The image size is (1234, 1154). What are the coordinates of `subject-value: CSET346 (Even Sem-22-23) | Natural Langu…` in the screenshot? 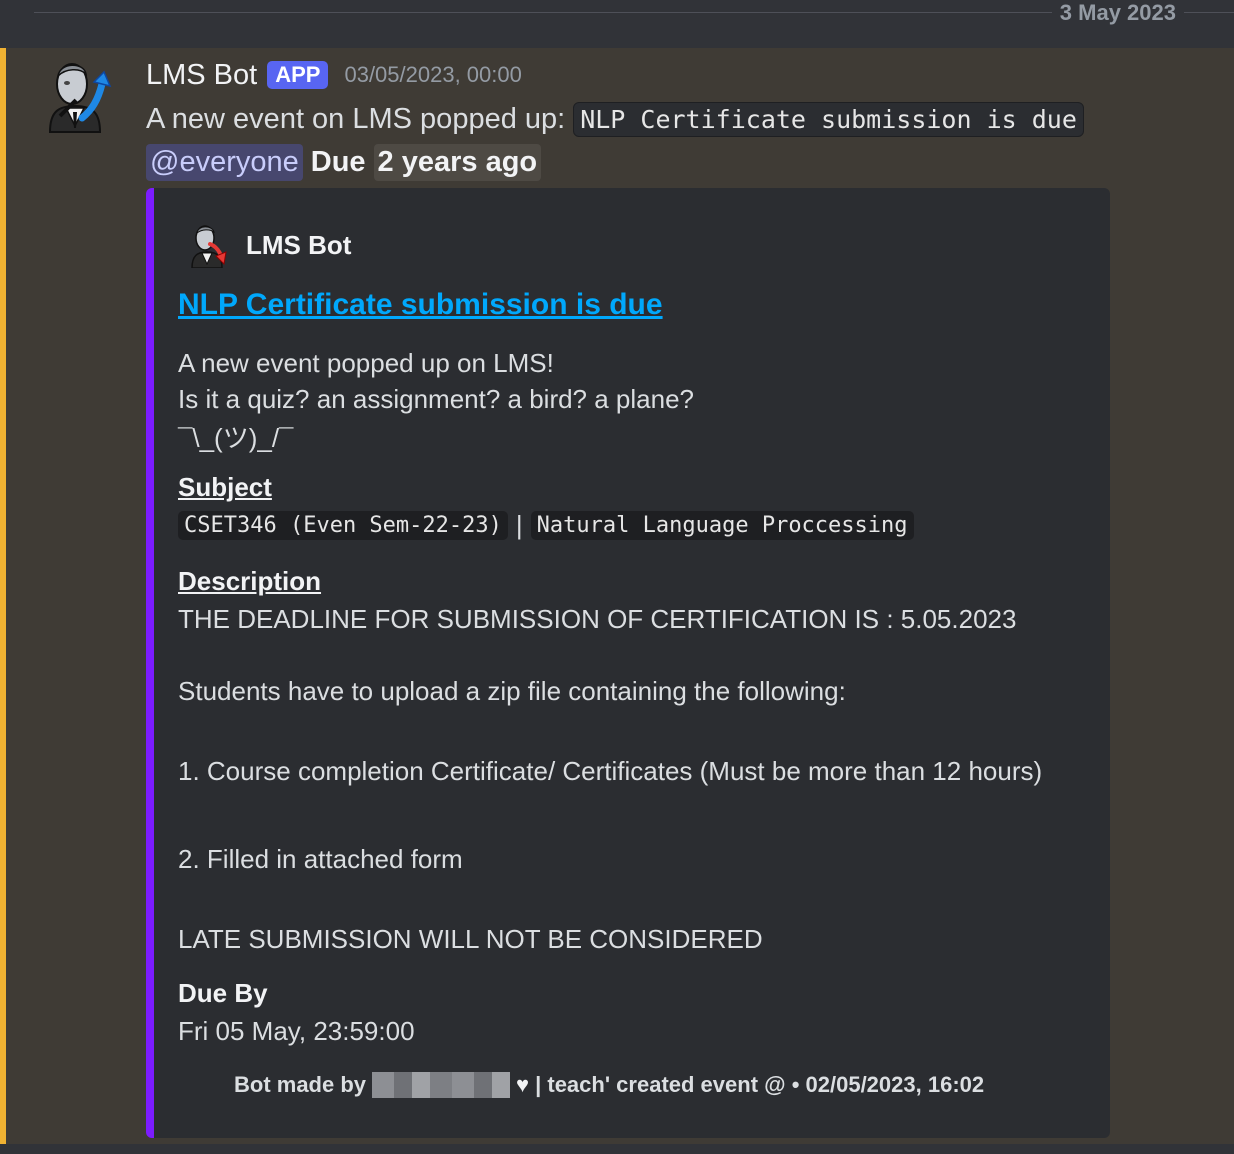 It's located at (546, 525).